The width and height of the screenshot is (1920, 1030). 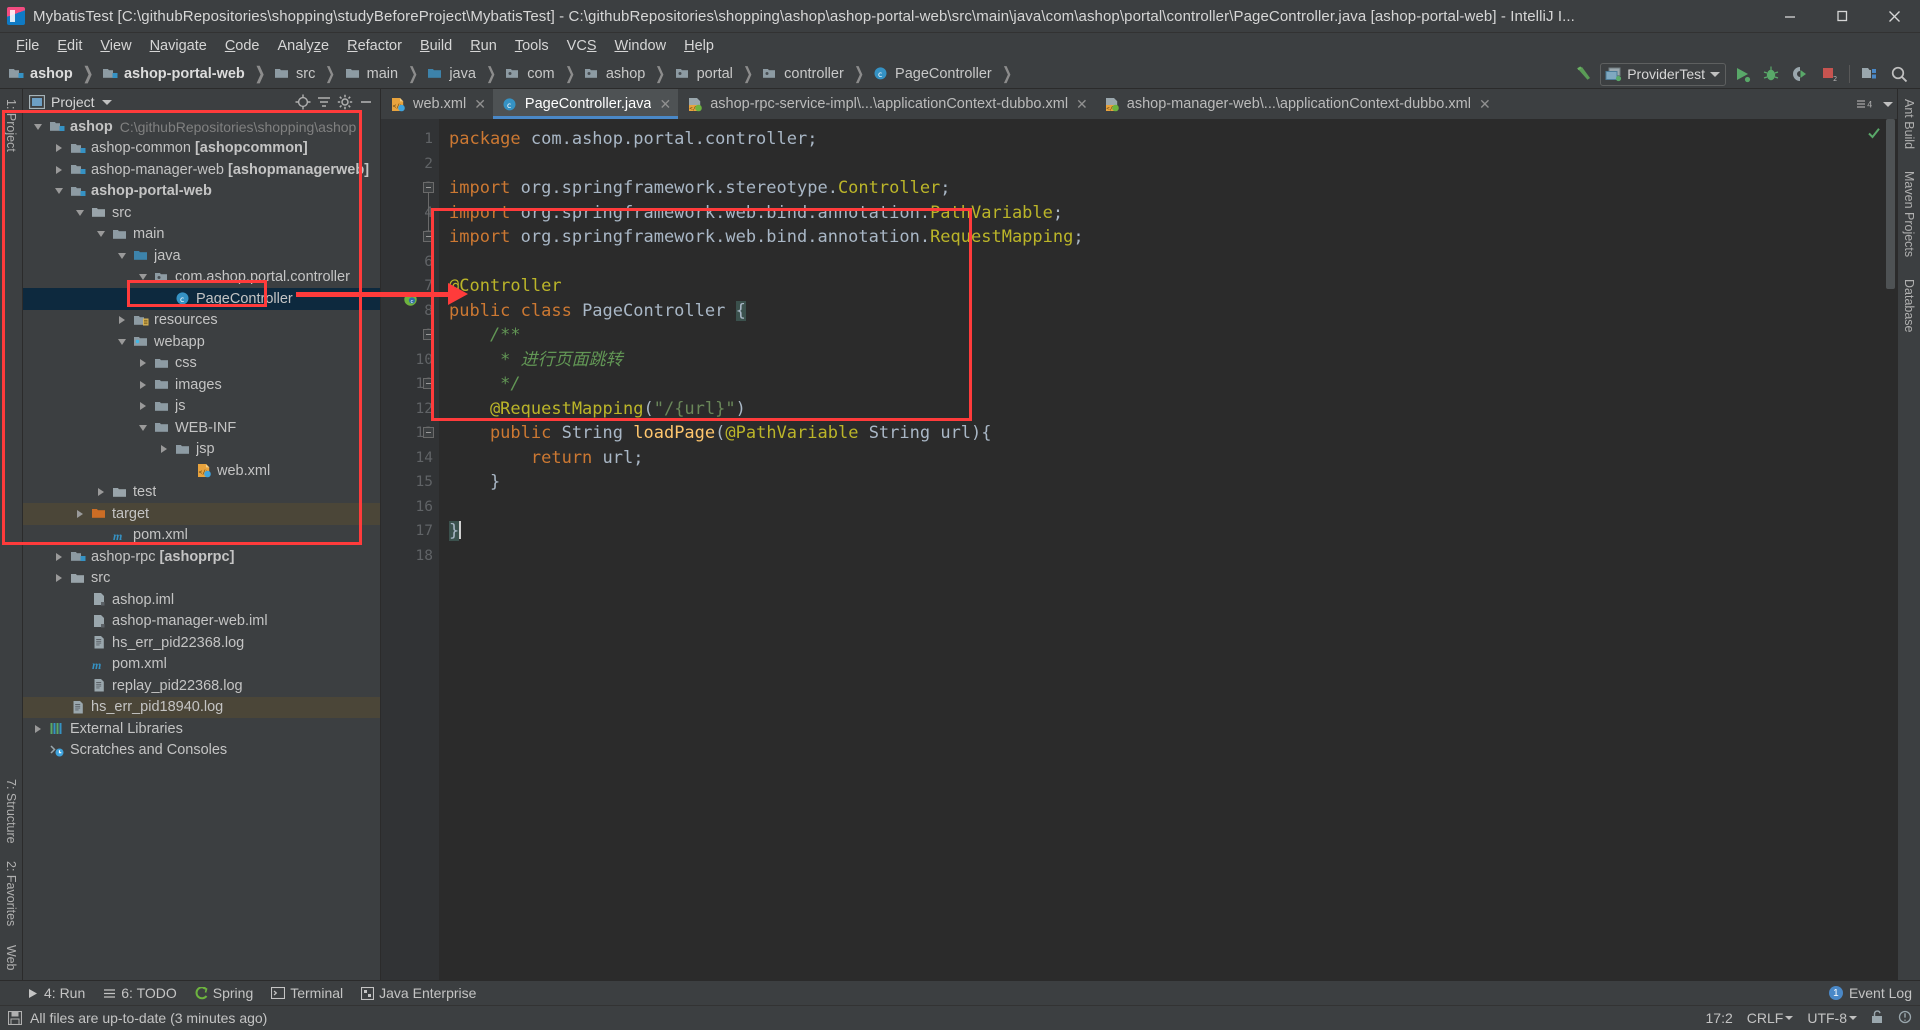 I want to click on tree-row: c PageController, so click(x=201, y=299).